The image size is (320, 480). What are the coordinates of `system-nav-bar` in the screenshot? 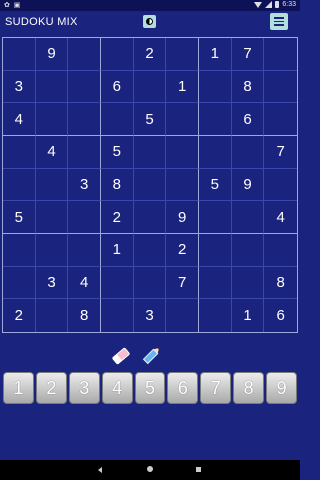 It's located at (150, 470).